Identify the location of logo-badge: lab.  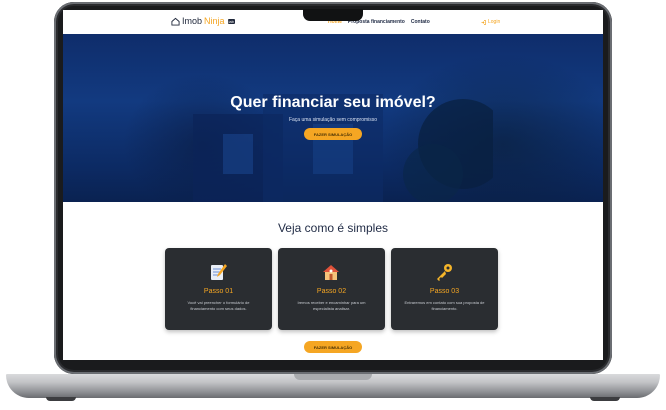
(231, 21).